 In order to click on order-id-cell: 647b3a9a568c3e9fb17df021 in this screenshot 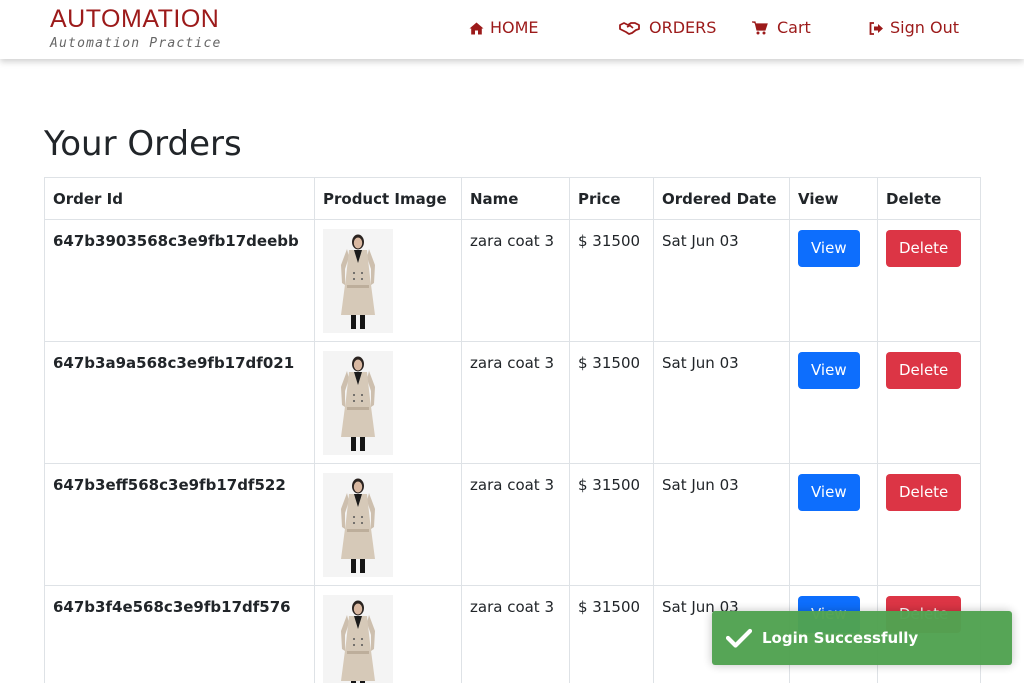, I will do `click(179, 402)`.